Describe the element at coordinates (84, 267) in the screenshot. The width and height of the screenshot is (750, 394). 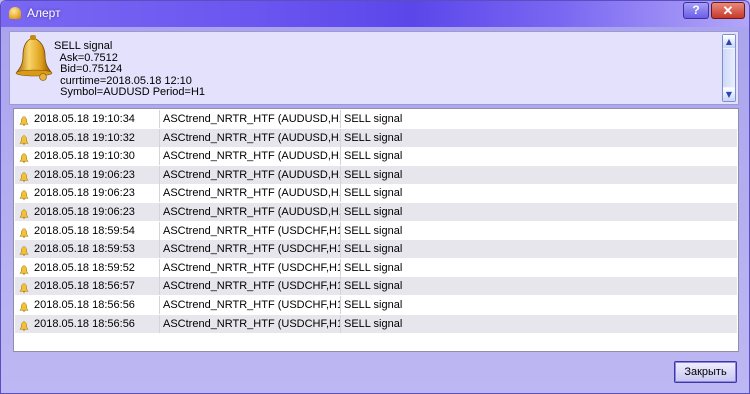
I see `alert-time: 2018.05.18 18:59:52` at that location.